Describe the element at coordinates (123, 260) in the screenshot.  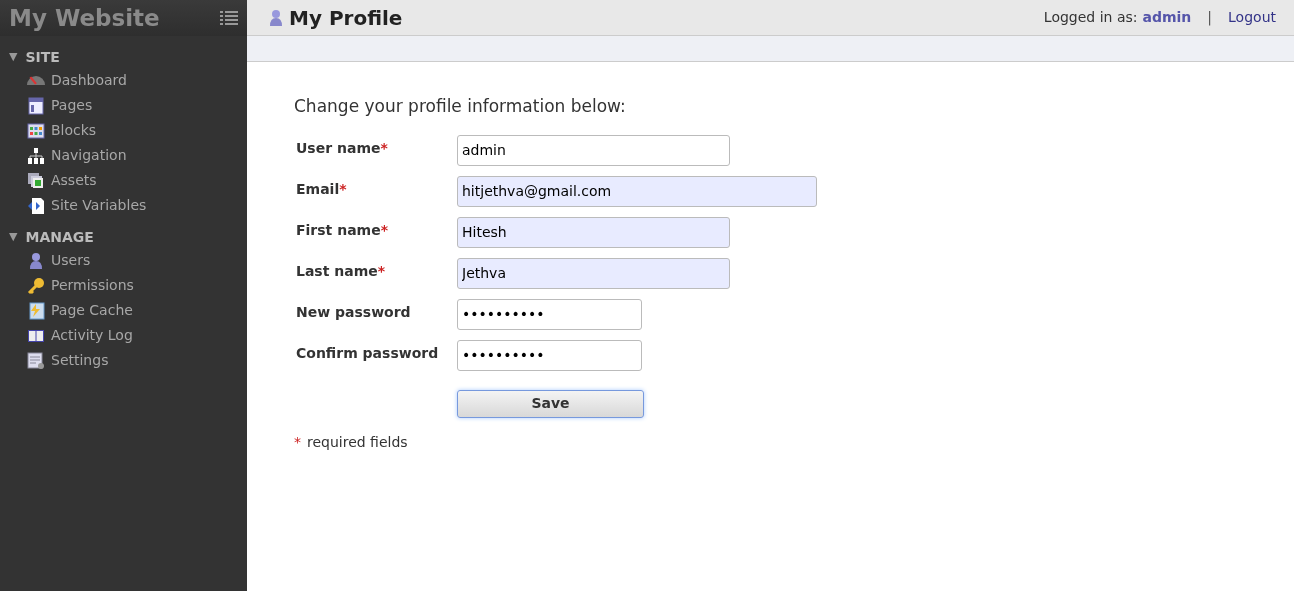
I see `nav-item: Users` at that location.